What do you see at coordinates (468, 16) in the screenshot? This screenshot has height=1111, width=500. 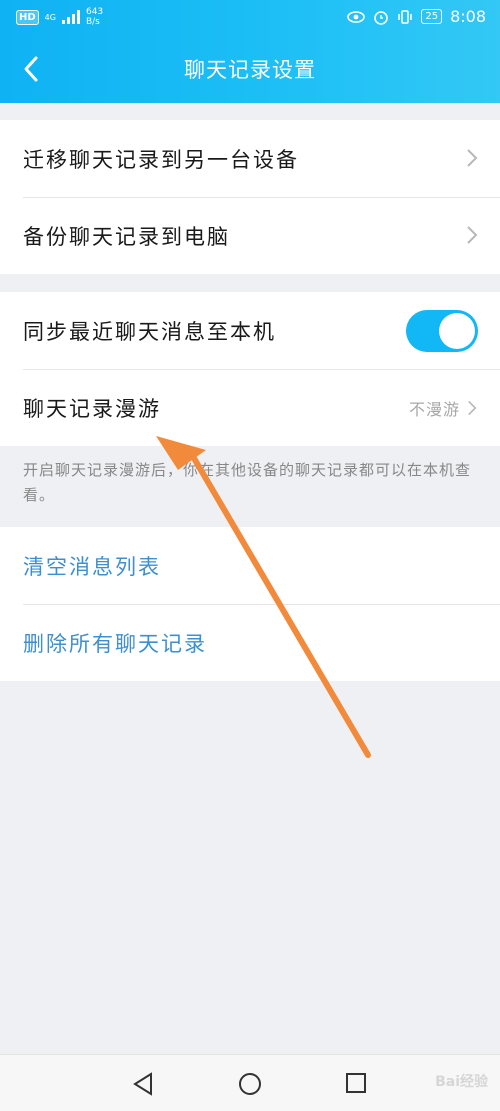 I see `clock: 8:08` at bounding box center [468, 16].